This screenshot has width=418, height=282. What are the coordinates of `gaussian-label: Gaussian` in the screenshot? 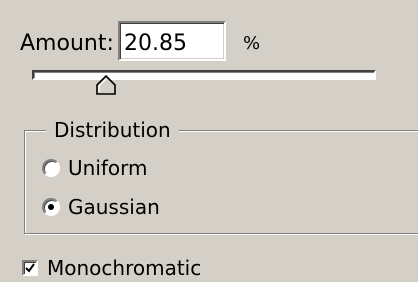 It's located at (114, 207).